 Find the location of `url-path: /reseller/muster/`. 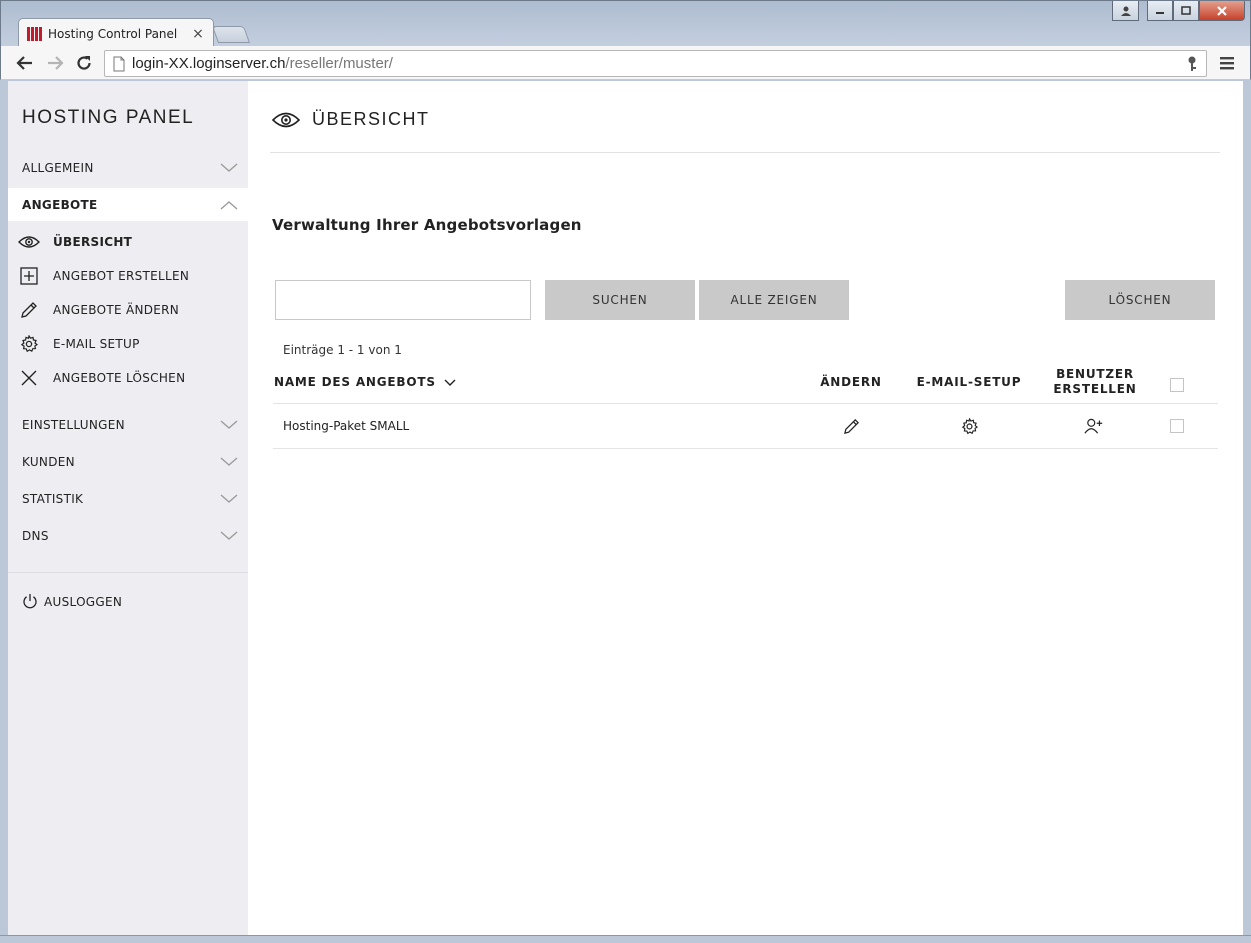

url-path: /reseller/muster/ is located at coordinates (339, 63).